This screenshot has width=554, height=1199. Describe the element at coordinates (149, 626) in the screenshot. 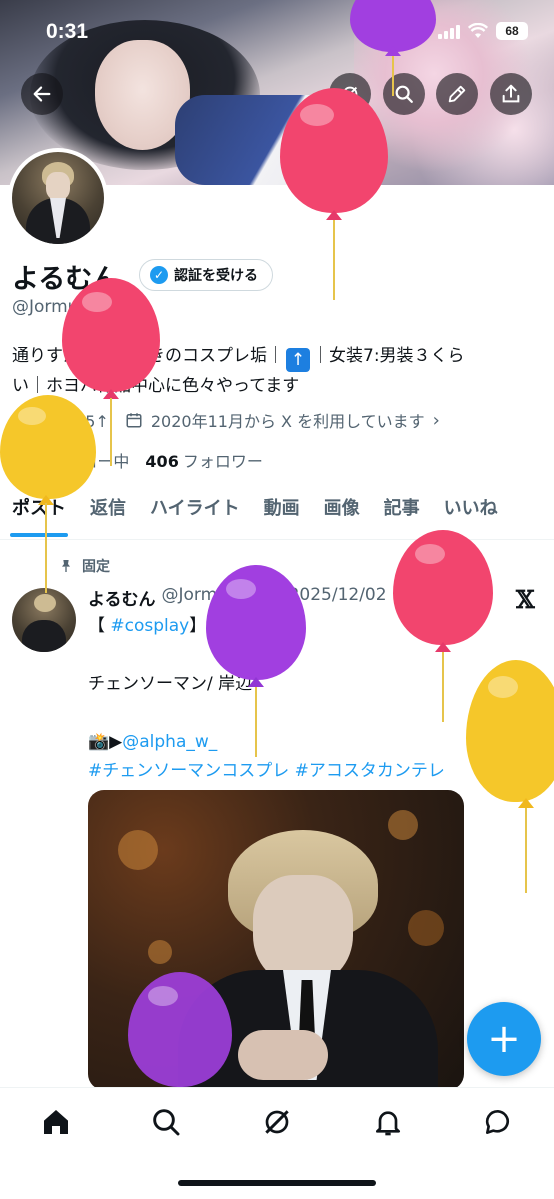

I see `hashtag-cosplay: #cosplay` at that location.